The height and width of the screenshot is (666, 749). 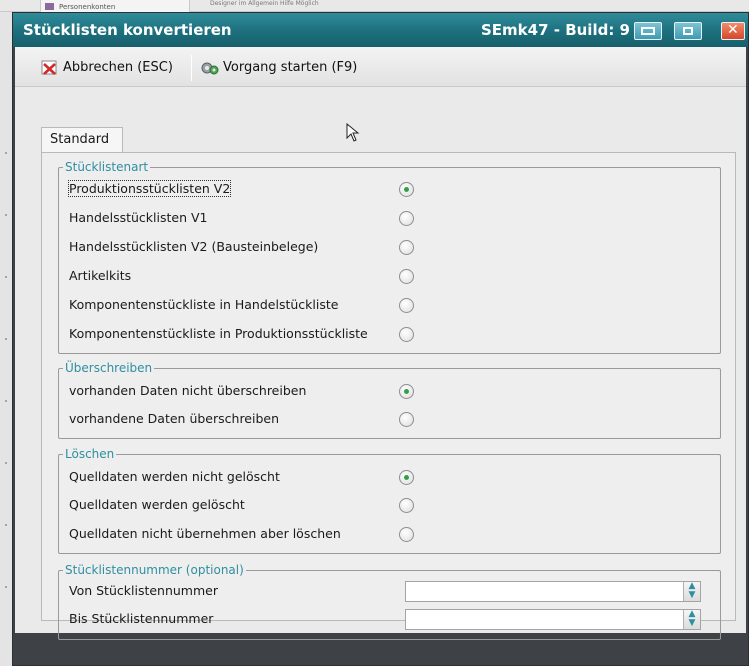 What do you see at coordinates (555, 30) in the screenshot?
I see `build-label: SEmk47 - Build: 9` at bounding box center [555, 30].